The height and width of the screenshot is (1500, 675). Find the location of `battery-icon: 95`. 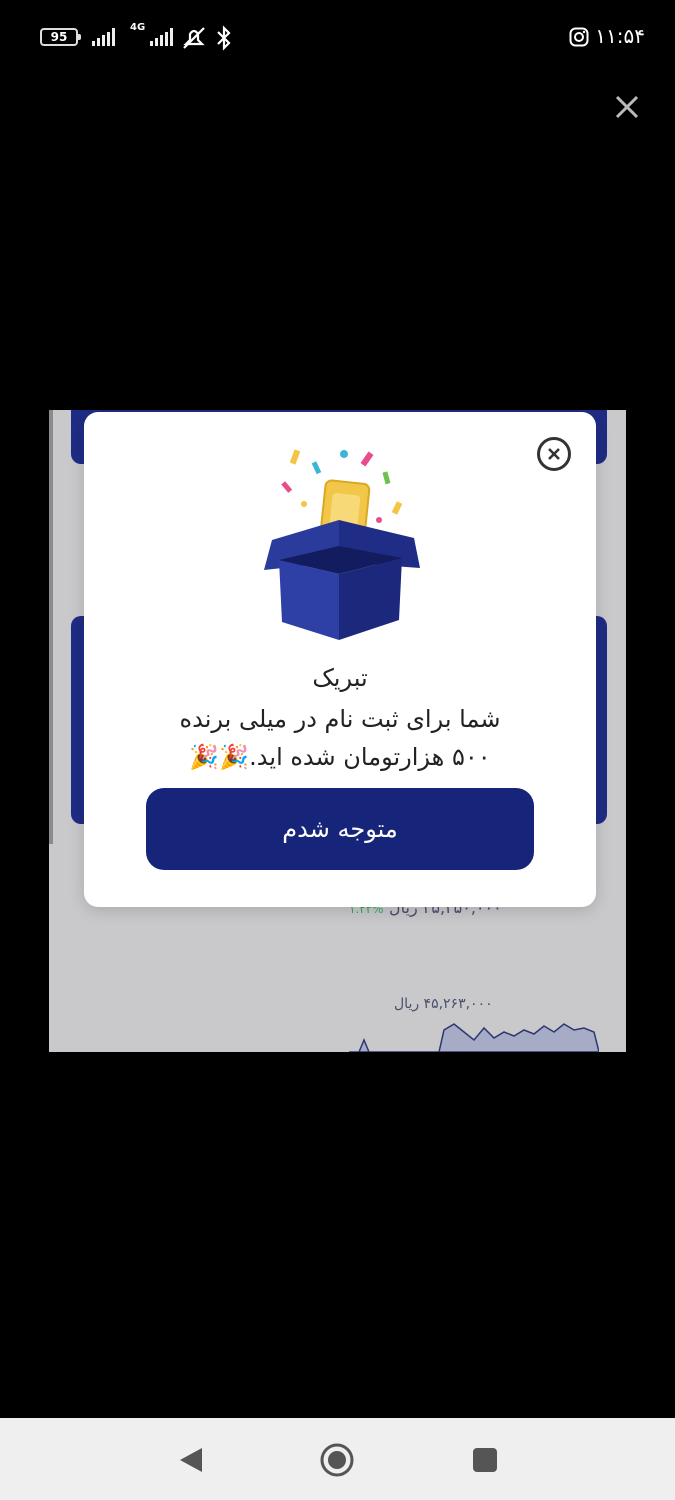

battery-icon: 95 is located at coordinates (60, 37).